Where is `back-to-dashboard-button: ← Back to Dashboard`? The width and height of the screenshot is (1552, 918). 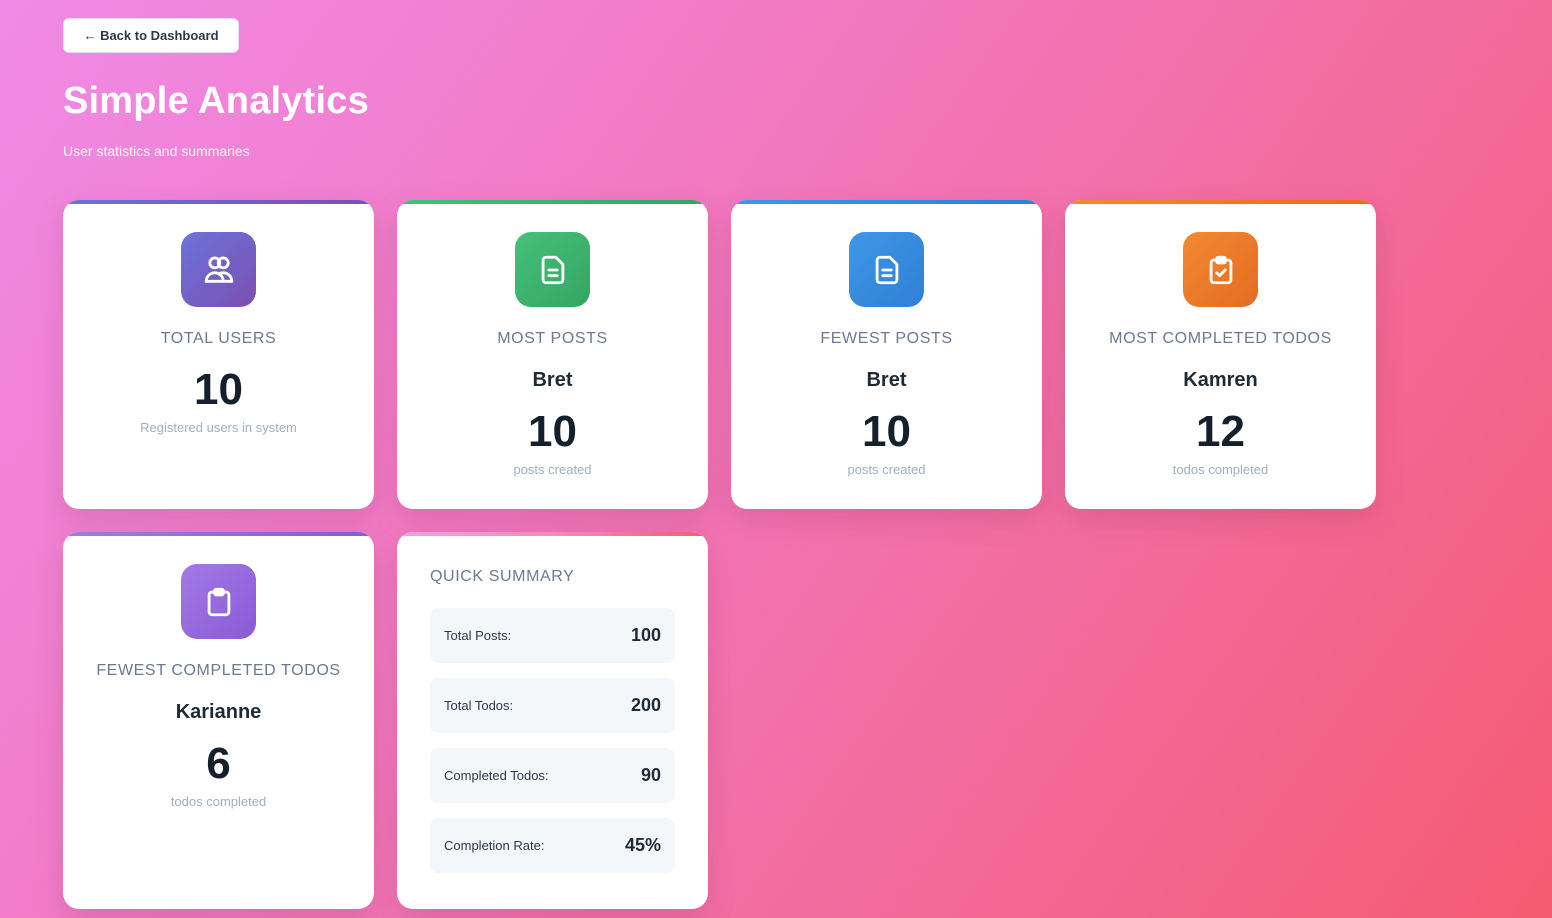 back-to-dashboard-button: ← Back to Dashboard is located at coordinates (151, 35).